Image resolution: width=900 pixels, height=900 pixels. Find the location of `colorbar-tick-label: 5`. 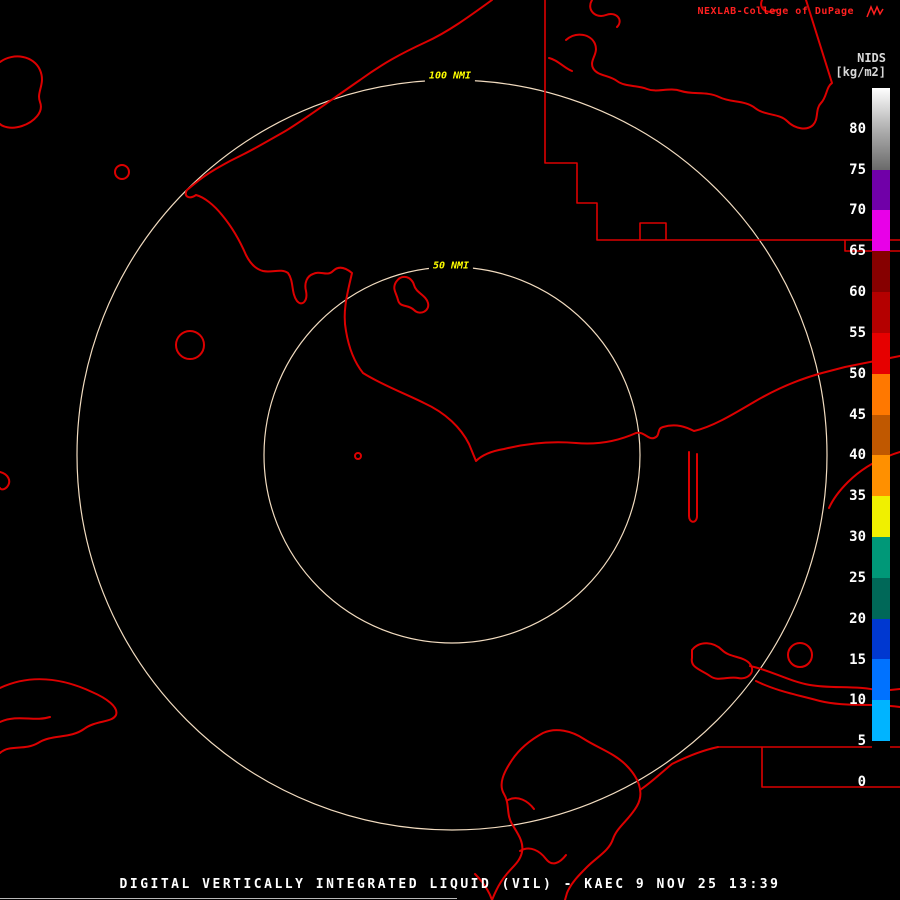

colorbar-tick-label: 5 is located at coordinates (861, 741).